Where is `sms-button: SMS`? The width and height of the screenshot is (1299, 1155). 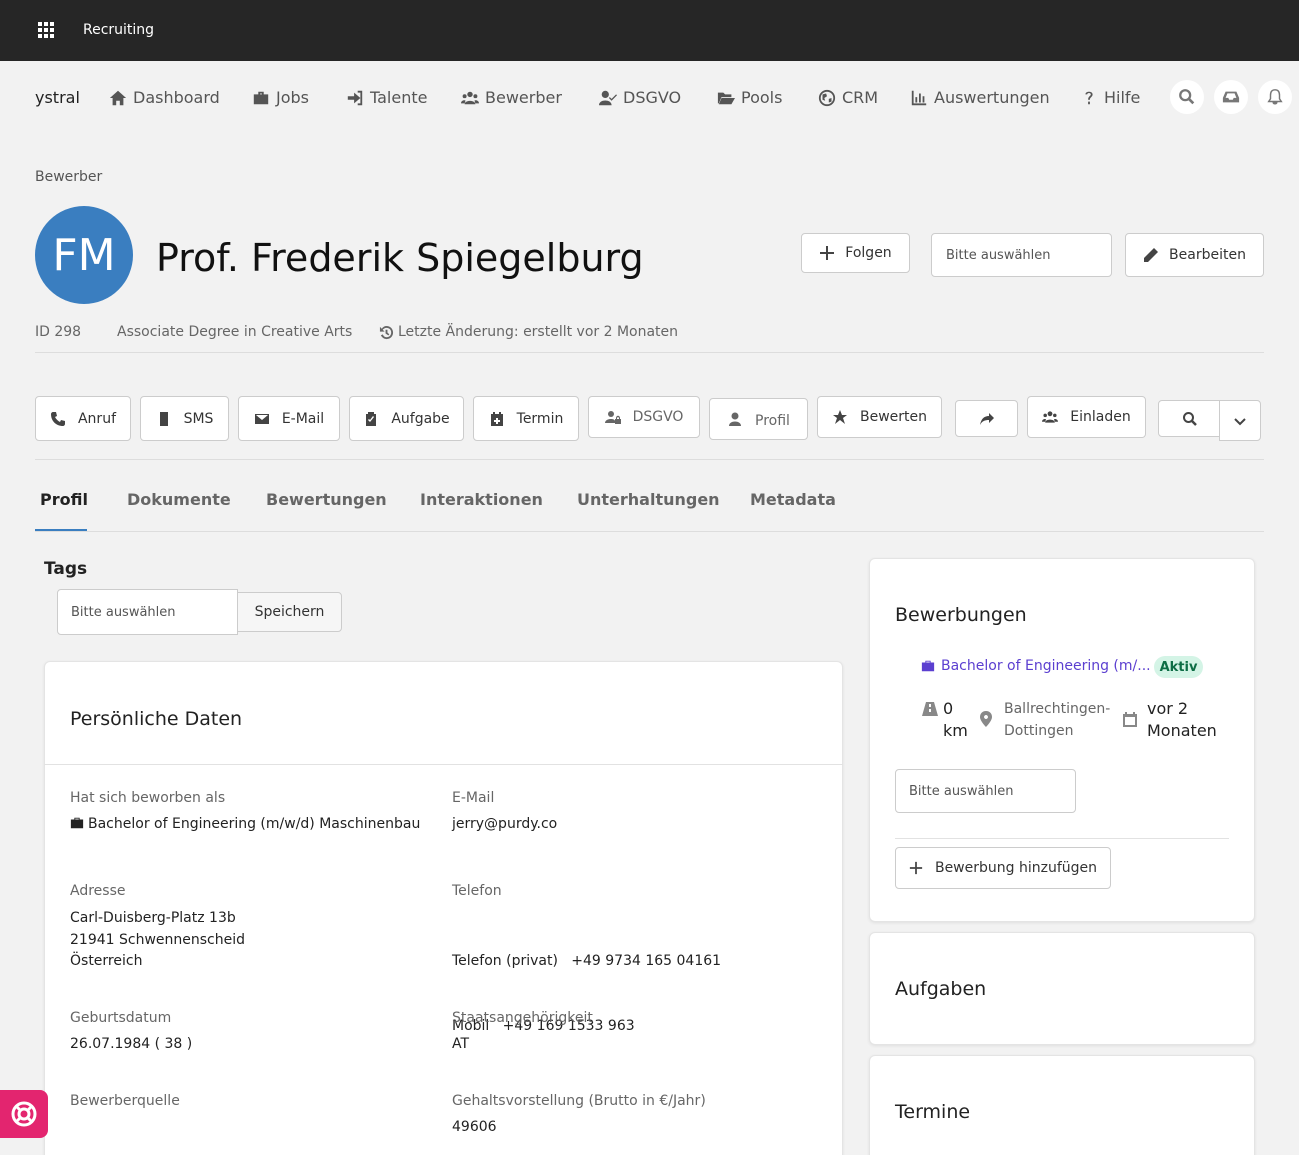 sms-button: SMS is located at coordinates (184, 418).